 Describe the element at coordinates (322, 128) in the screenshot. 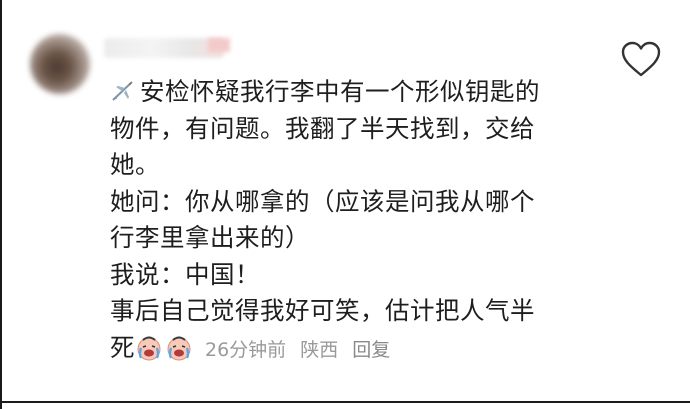

I see `comment-text-line: 物件，有问题。我翻了半天找到，交给` at that location.